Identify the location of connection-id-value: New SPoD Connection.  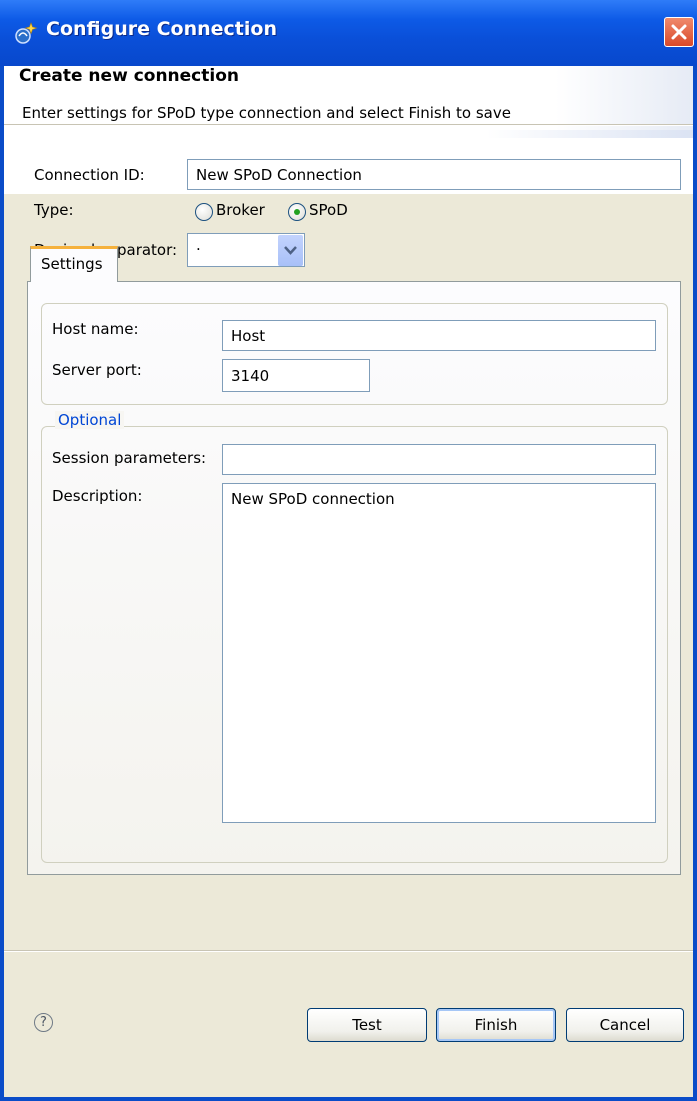
(279, 174).